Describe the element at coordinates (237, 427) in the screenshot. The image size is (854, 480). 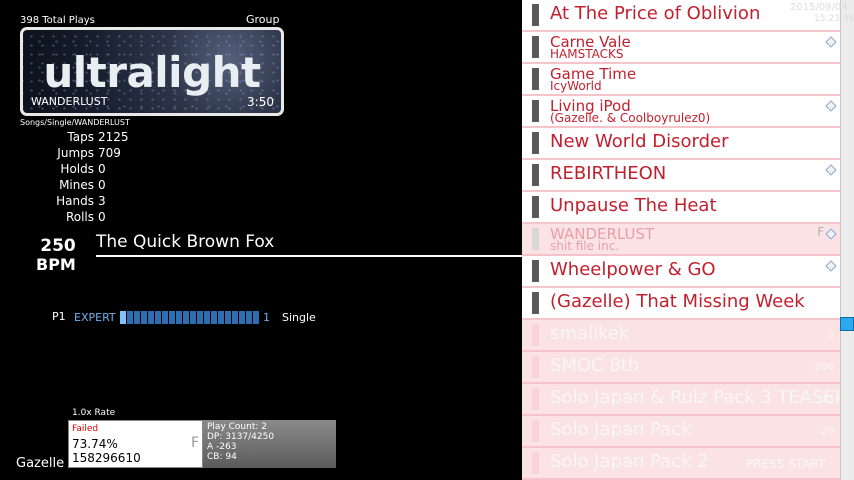
I see `play-count: Play Count: 2` at that location.